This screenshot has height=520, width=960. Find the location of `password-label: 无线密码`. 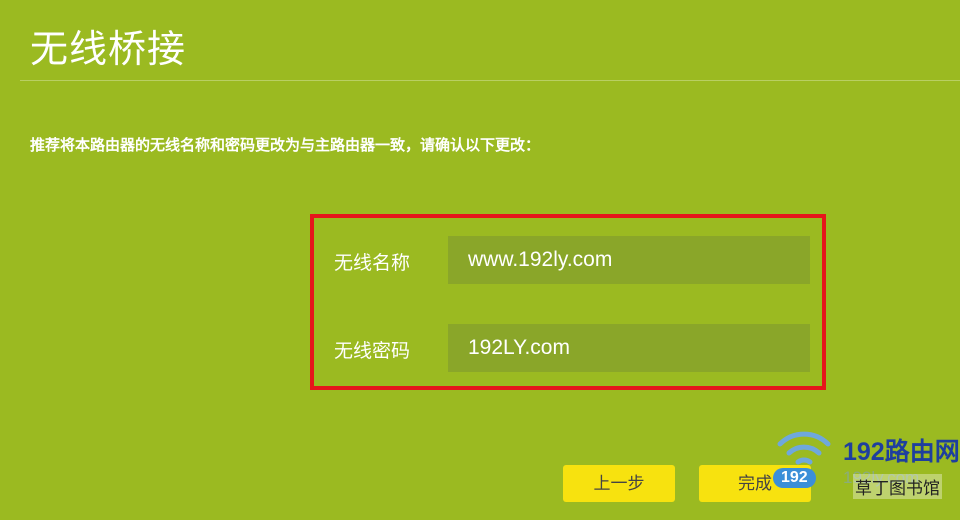

password-label: 无线密码 is located at coordinates (372, 351).